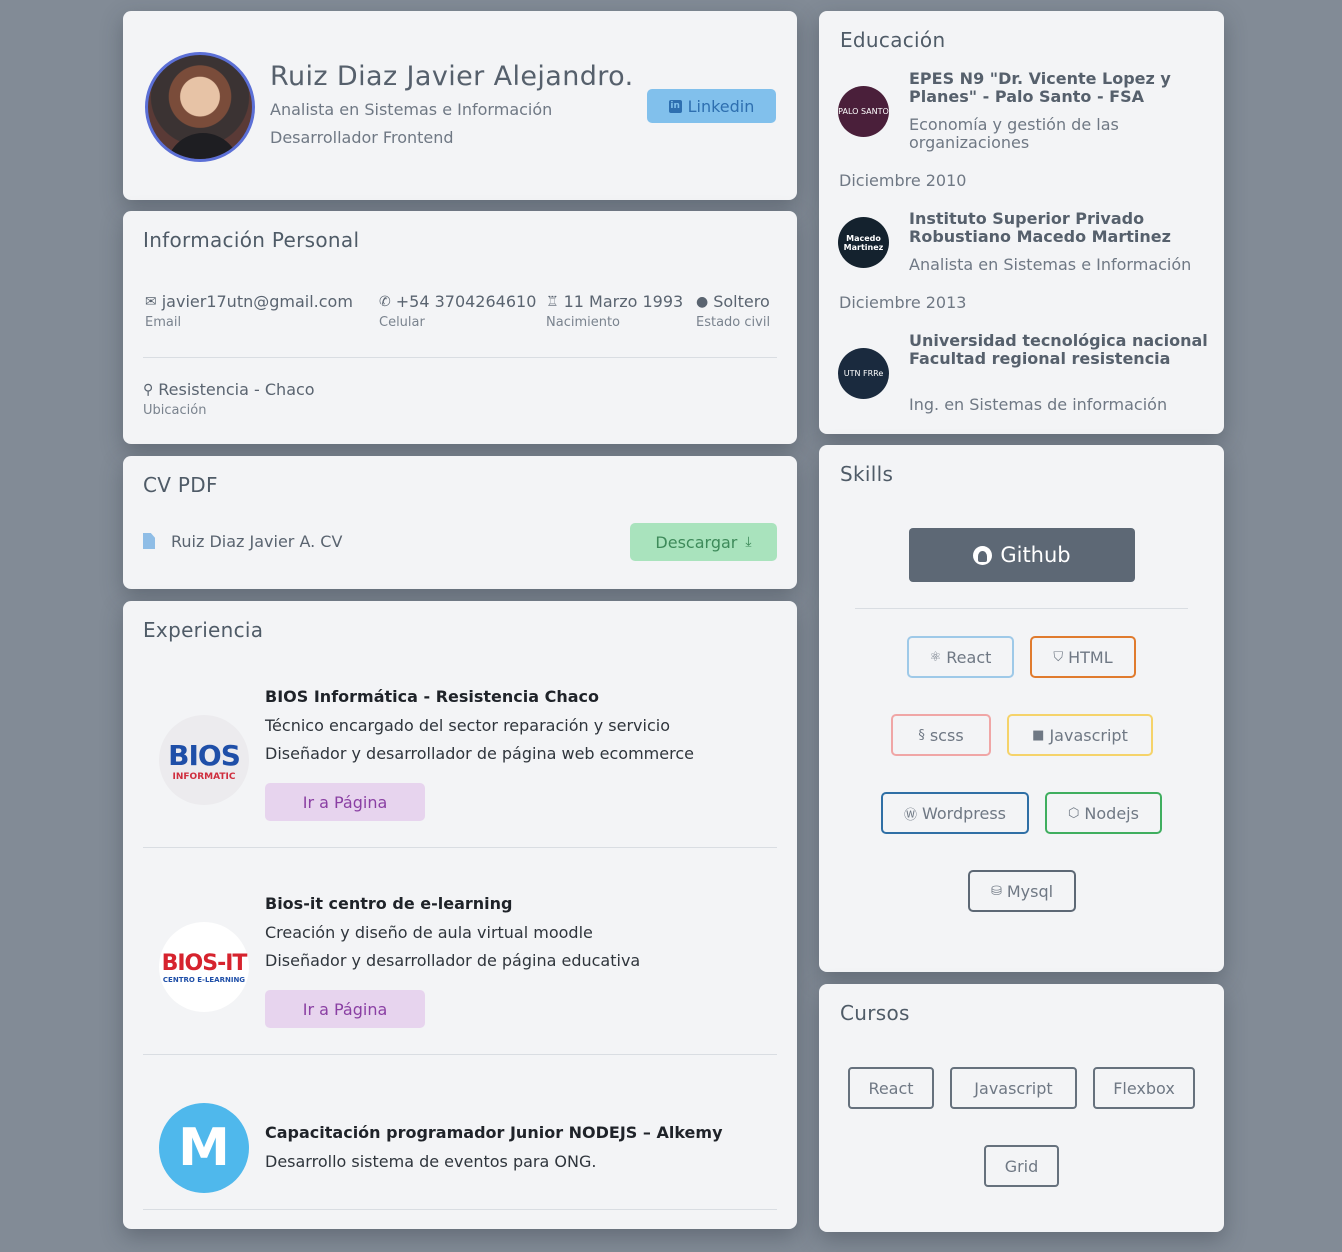  What do you see at coordinates (863, 111) in the screenshot?
I see `epes-logo: PALO SANTO` at bounding box center [863, 111].